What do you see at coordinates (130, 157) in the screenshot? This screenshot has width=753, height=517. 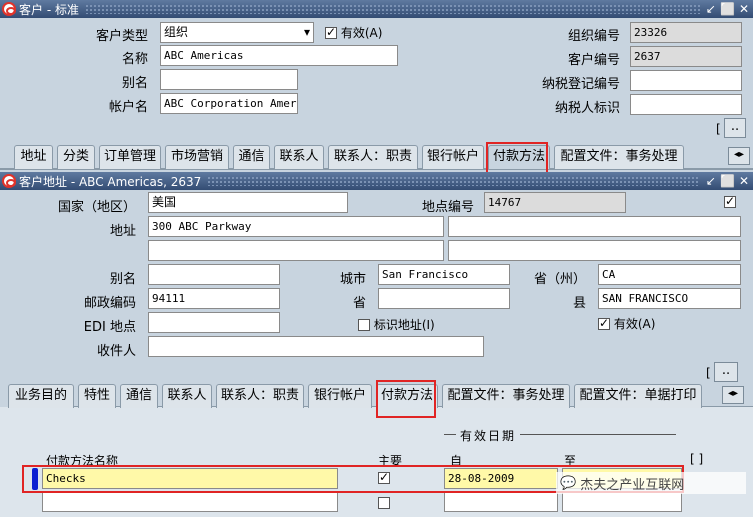 I see `tab-order-management: 订单管理` at bounding box center [130, 157].